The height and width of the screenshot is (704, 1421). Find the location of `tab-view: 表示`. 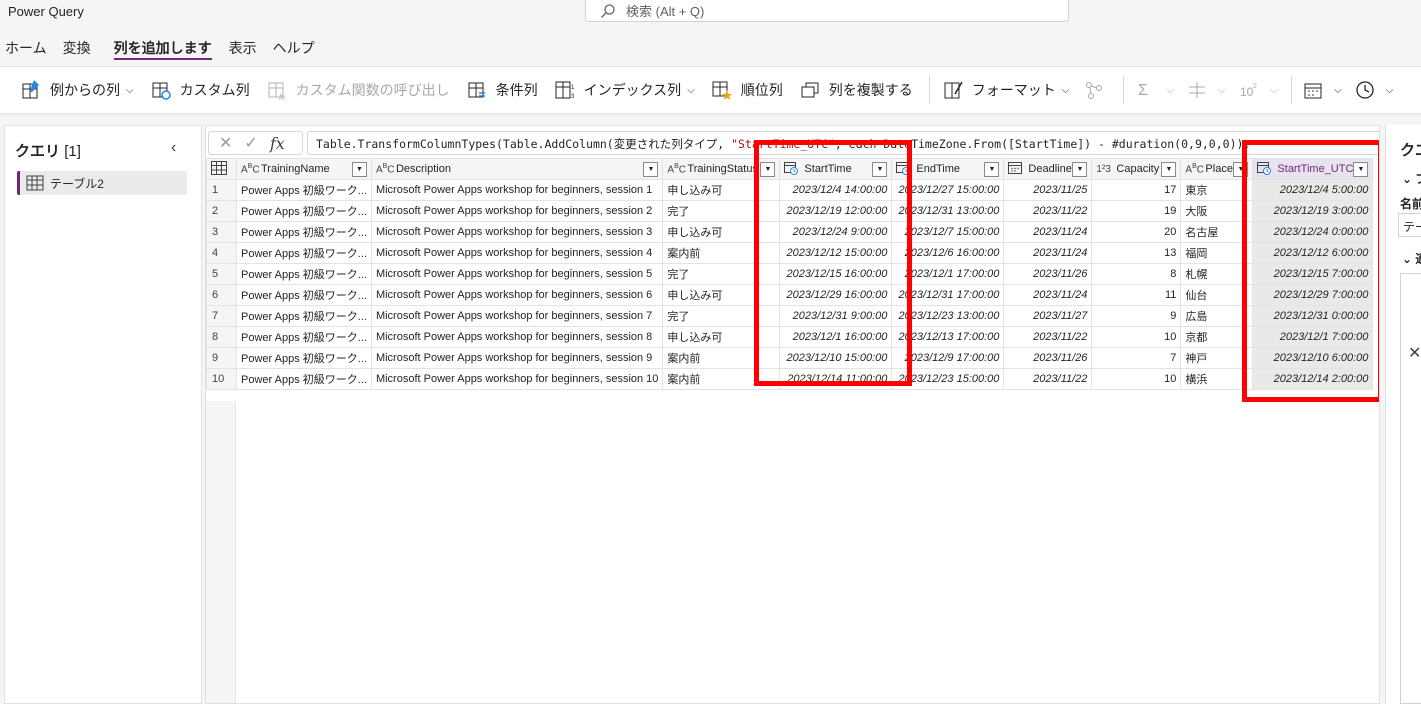

tab-view: 表示 is located at coordinates (243, 45).